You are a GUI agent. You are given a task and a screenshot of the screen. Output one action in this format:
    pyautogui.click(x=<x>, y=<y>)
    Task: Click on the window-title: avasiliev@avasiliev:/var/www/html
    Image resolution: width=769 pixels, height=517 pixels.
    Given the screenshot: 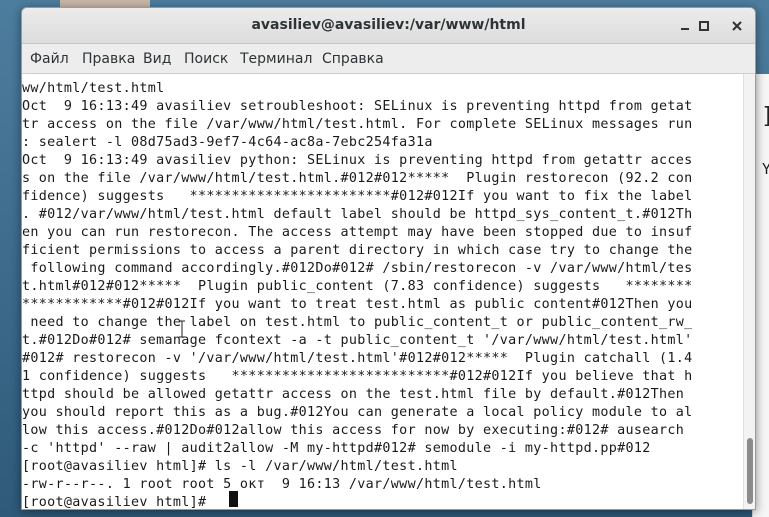 What is the action you would take?
    pyautogui.click(x=388, y=25)
    